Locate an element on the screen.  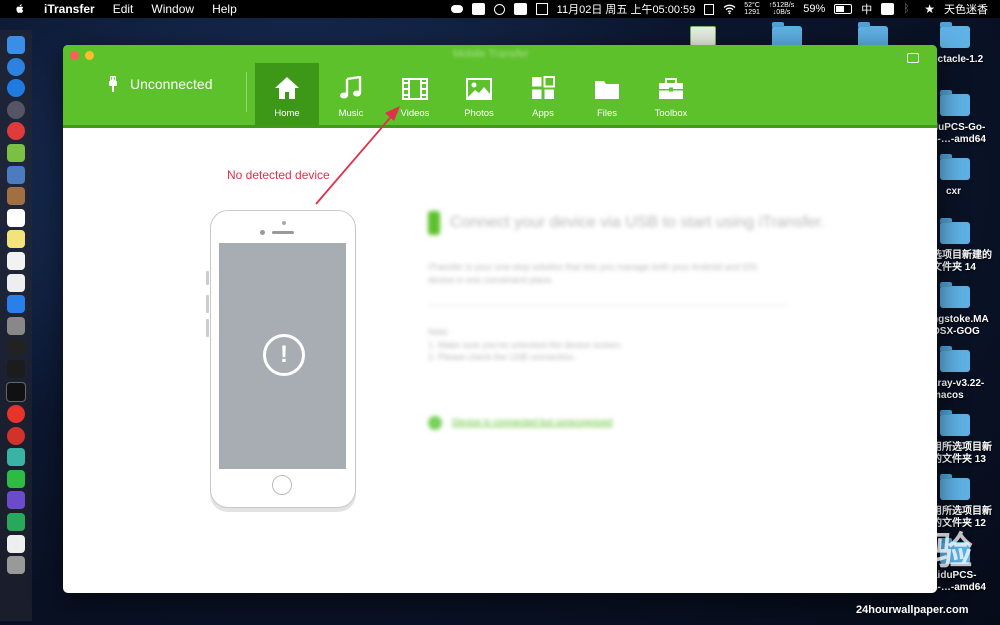
desktop-folder: cxr is located at coordinates (951, 176).